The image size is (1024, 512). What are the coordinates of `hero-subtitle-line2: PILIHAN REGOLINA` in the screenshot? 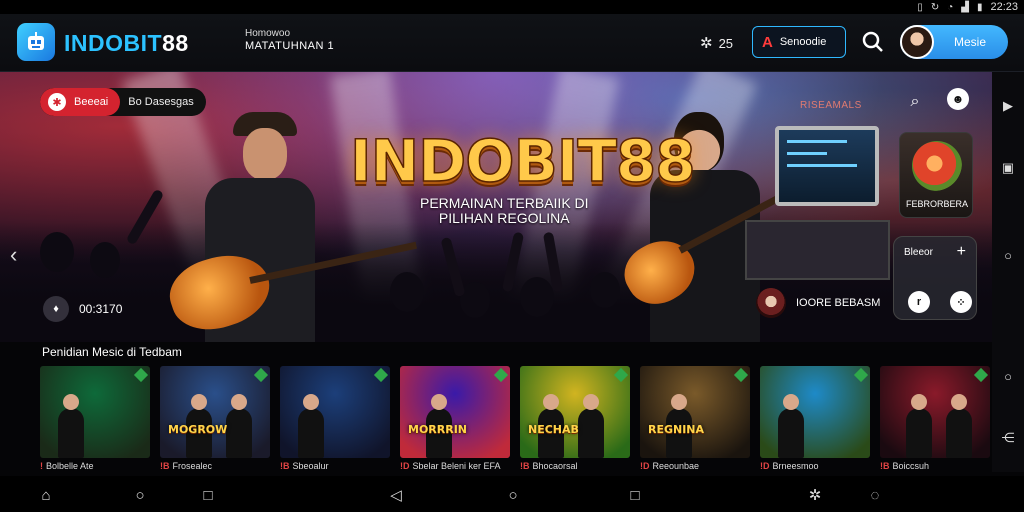 It's located at (504, 218).